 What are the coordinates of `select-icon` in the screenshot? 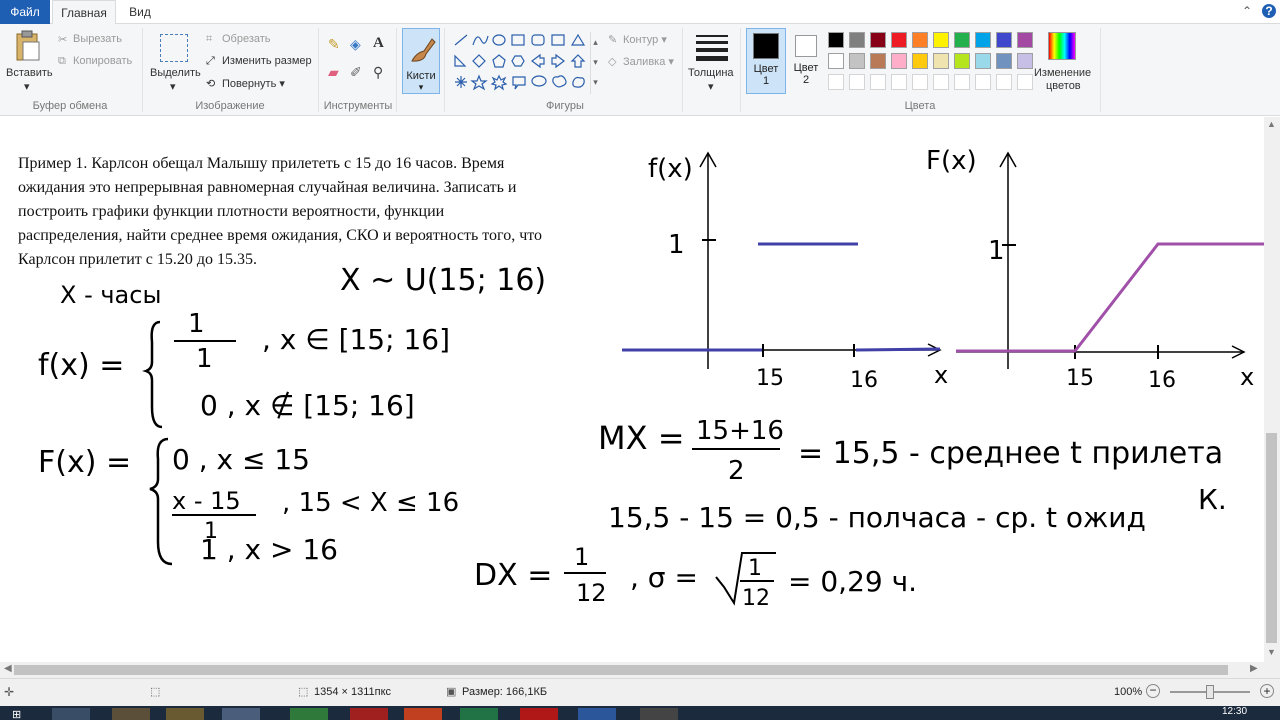 It's located at (174, 48).